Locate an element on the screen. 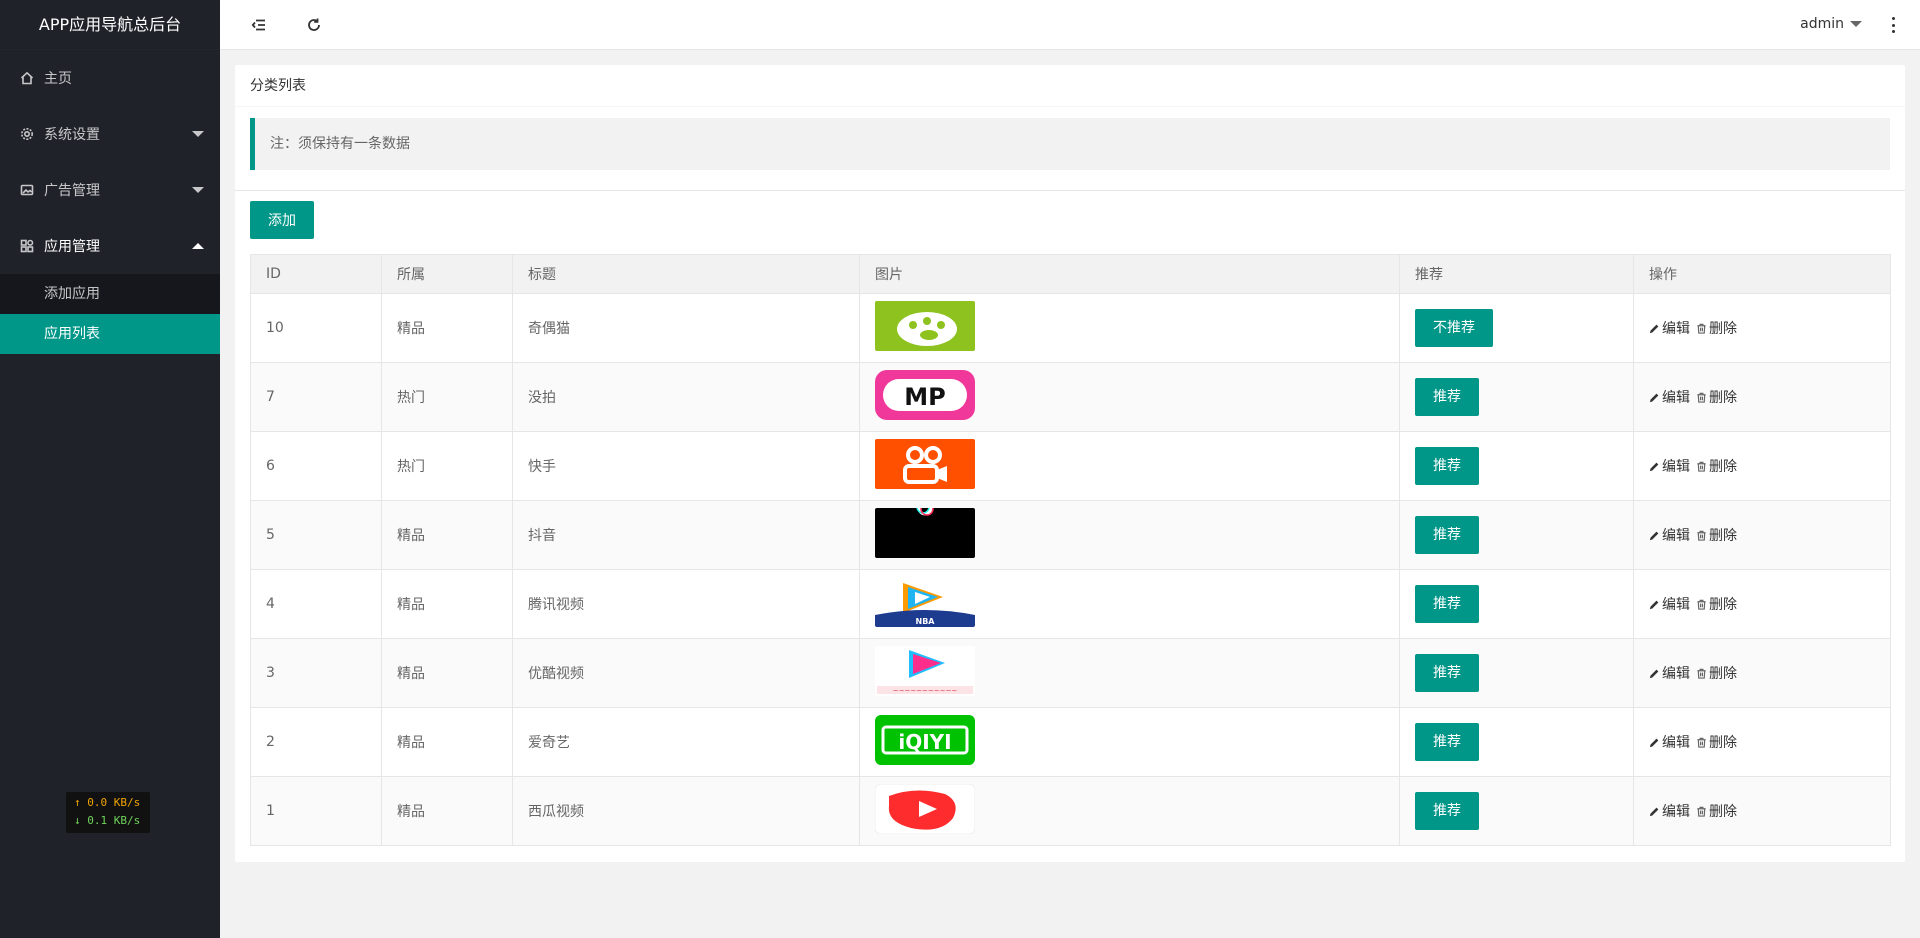  cell-id: 5 is located at coordinates (316, 535).